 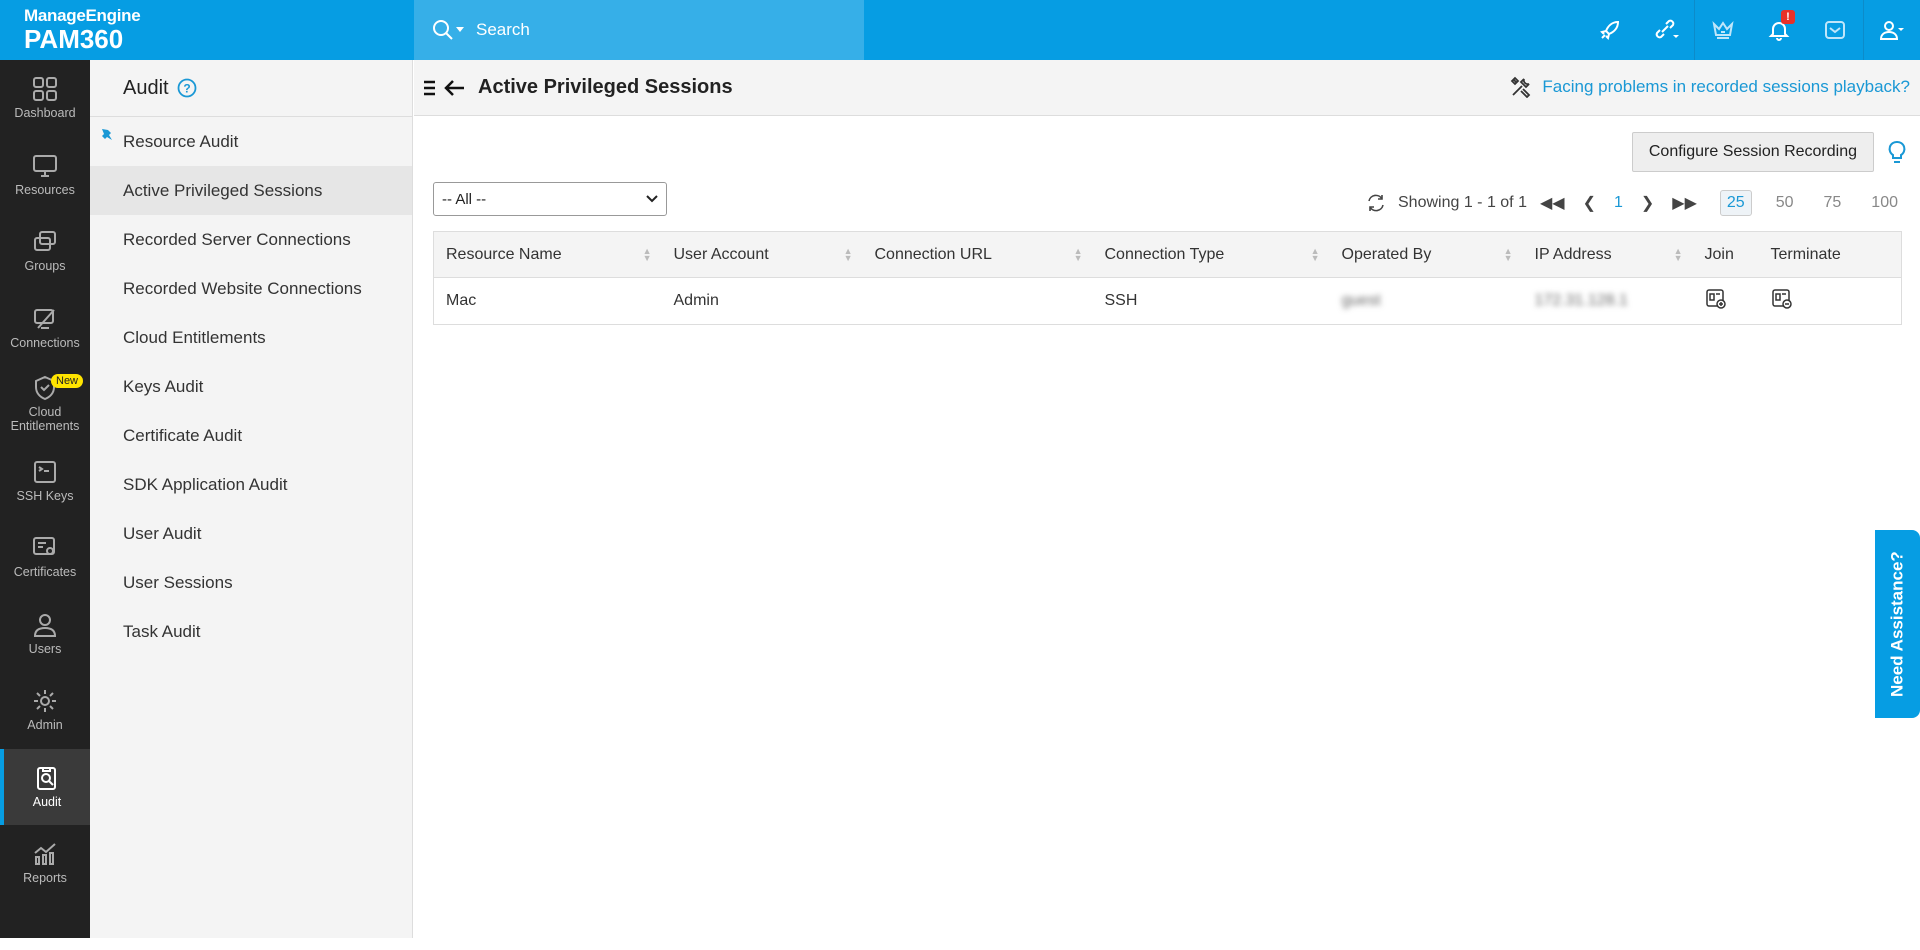 I want to click on menu-toggle-icon, so click(x=430, y=88).